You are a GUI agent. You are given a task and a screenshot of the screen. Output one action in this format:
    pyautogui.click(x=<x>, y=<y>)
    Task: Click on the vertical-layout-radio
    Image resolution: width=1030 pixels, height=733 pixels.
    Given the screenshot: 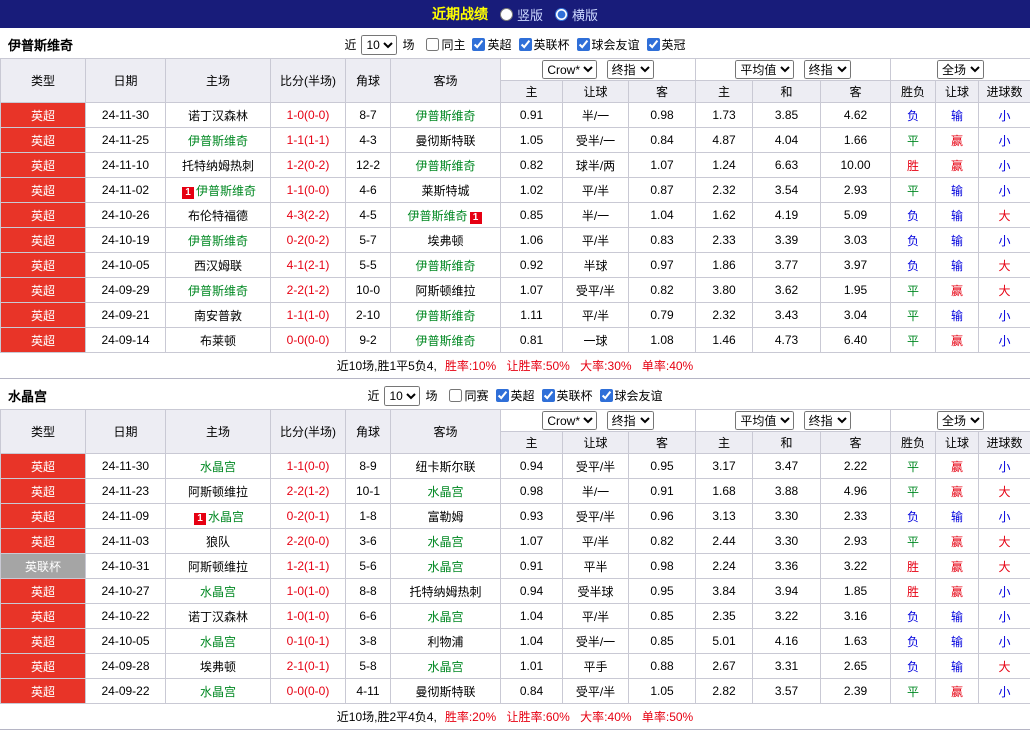 What is the action you would take?
    pyautogui.click(x=506, y=14)
    